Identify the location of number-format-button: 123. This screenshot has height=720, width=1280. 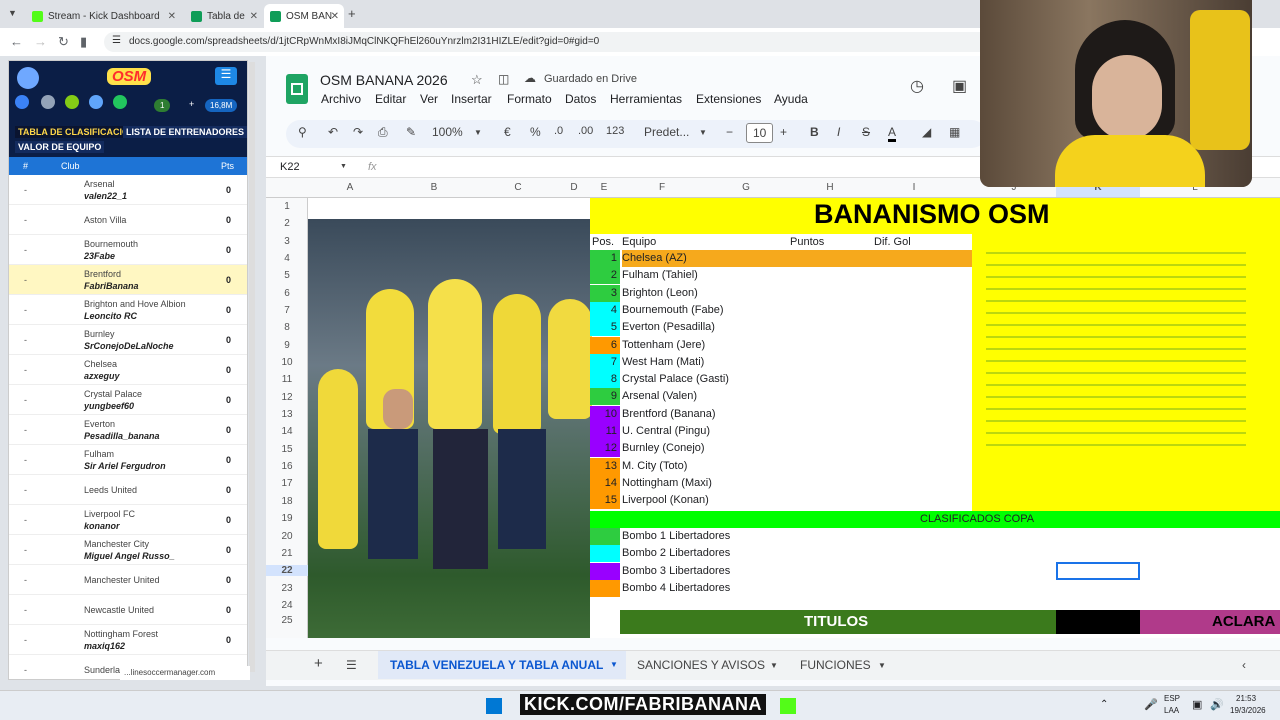
(615, 131).